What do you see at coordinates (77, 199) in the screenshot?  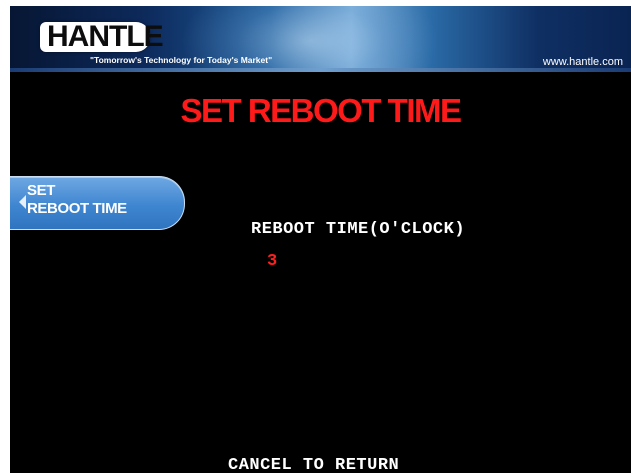 I see `set-reboot-time-label: SET REBOOT TIME` at bounding box center [77, 199].